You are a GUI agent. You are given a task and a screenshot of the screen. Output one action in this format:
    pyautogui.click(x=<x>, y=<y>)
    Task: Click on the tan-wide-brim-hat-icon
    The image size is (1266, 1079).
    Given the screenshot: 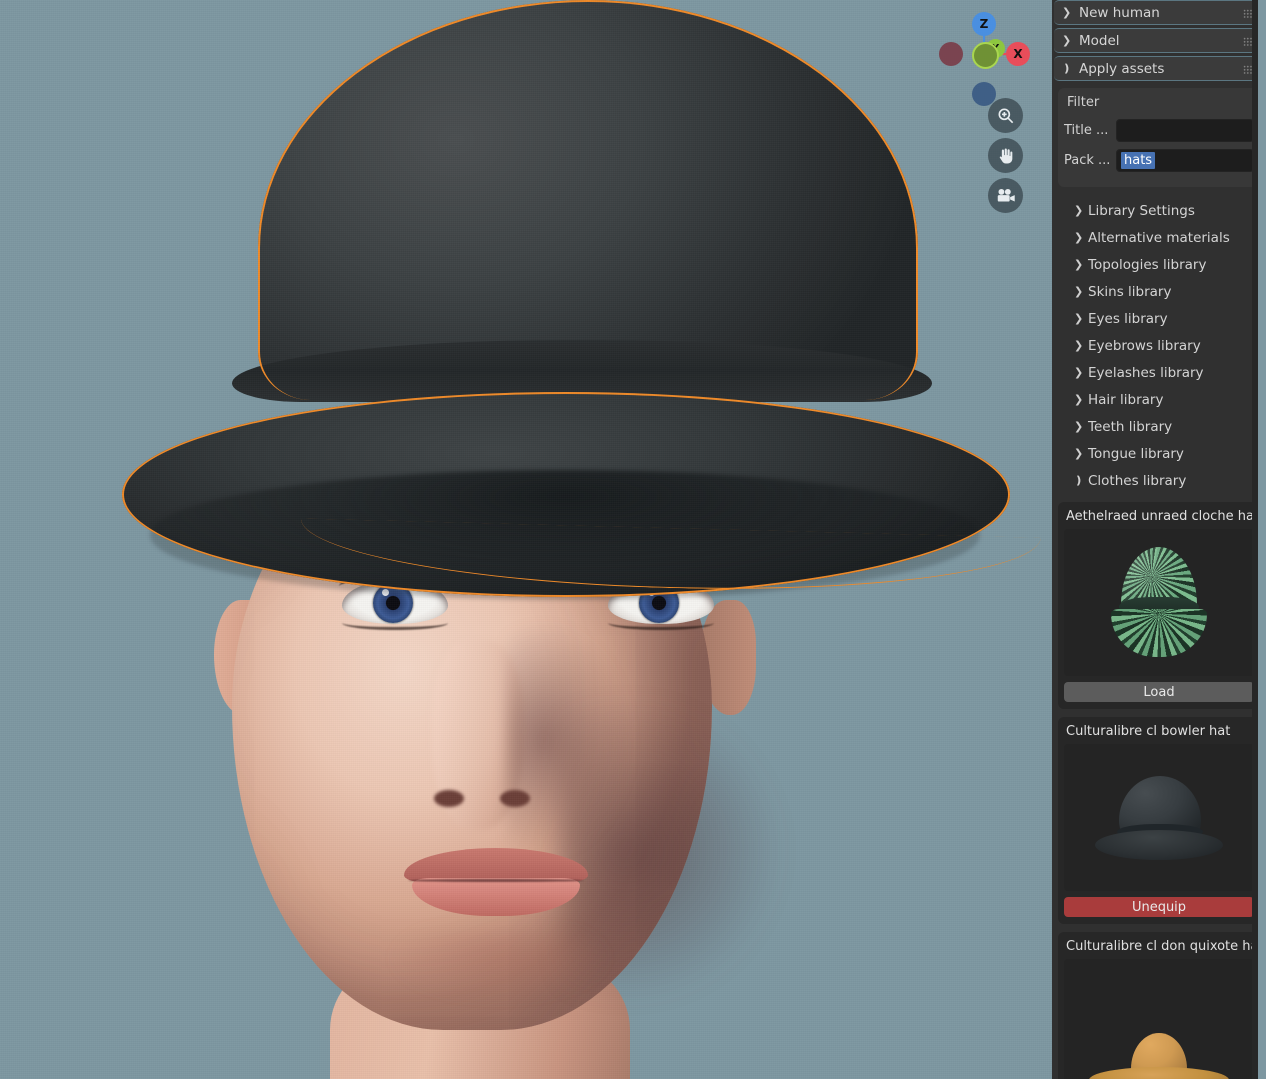 What is the action you would take?
    pyautogui.click(x=1159, y=1056)
    